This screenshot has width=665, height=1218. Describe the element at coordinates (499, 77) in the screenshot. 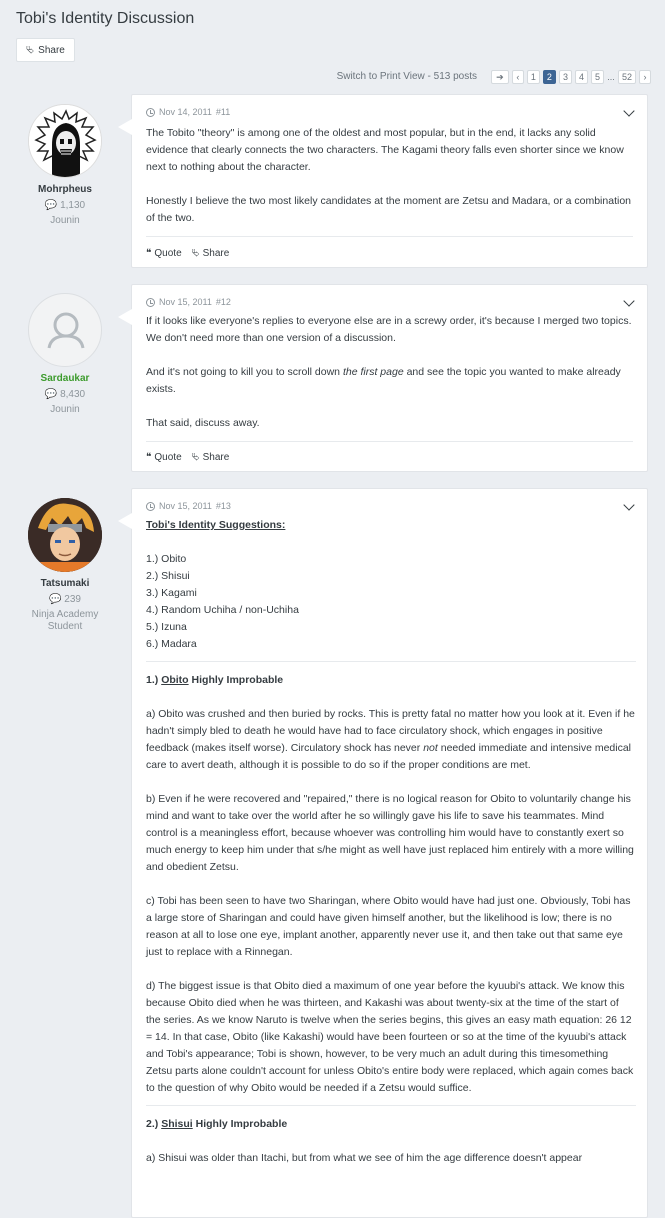

I see `share-page-icon: ➔` at that location.